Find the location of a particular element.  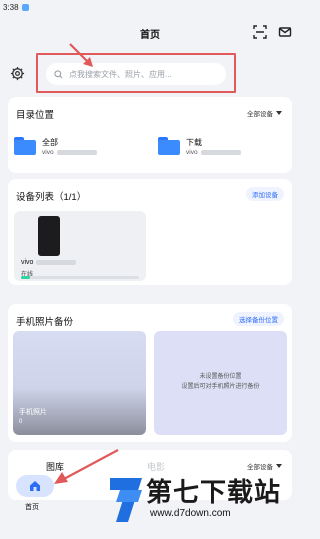

select-backup-location-button: 选择备份位置 is located at coordinates (258, 319).